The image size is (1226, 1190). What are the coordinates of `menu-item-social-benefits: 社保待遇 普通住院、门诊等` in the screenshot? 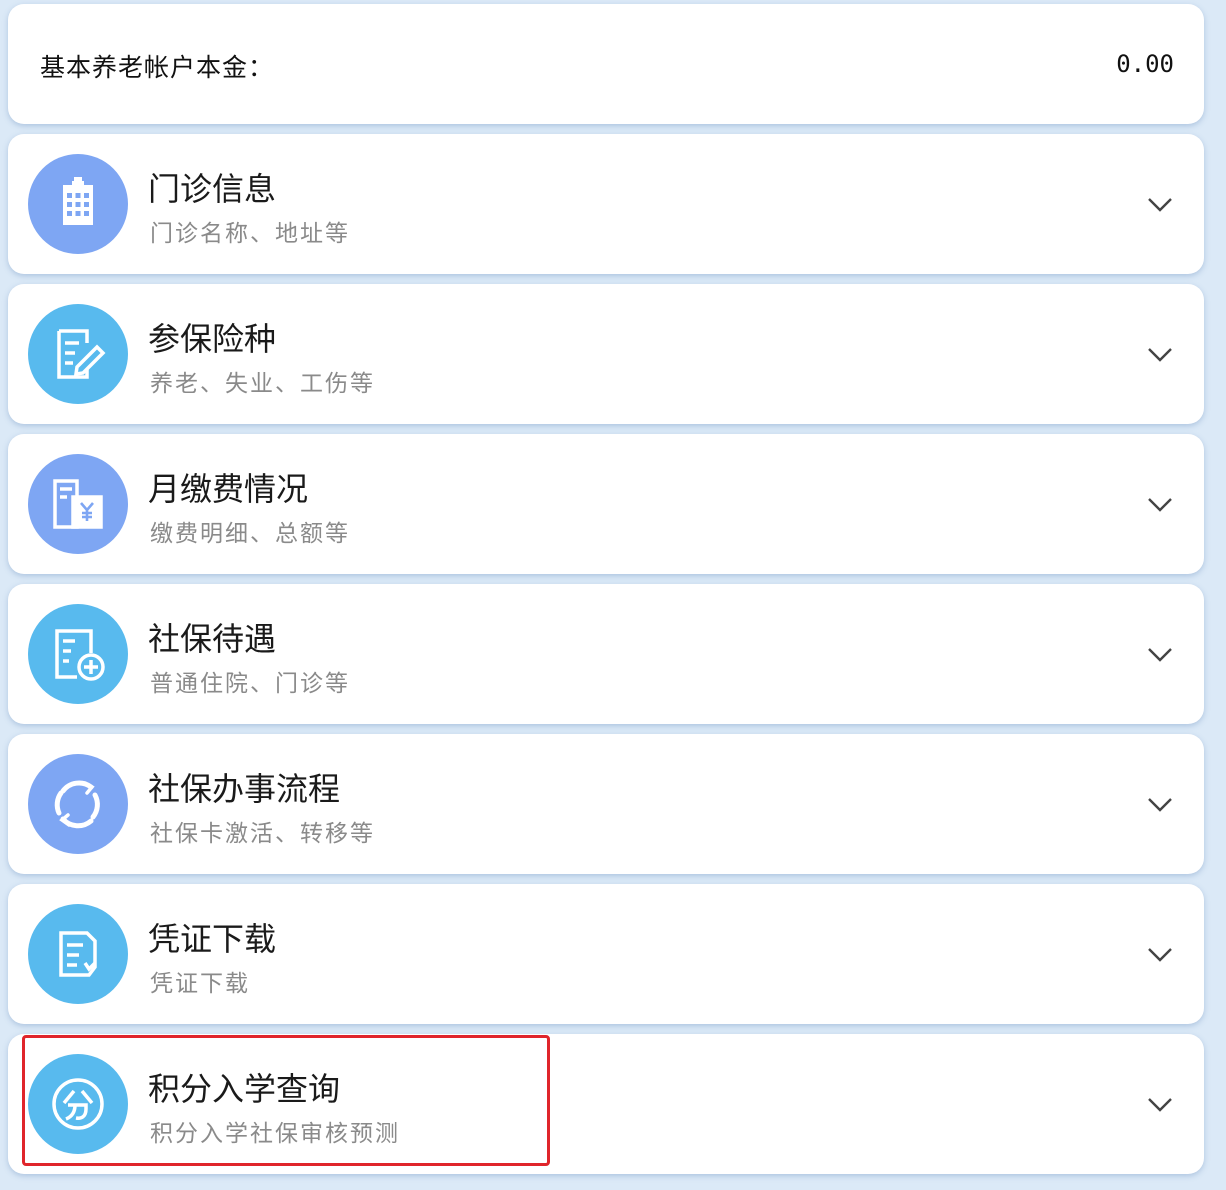 It's located at (606, 654).